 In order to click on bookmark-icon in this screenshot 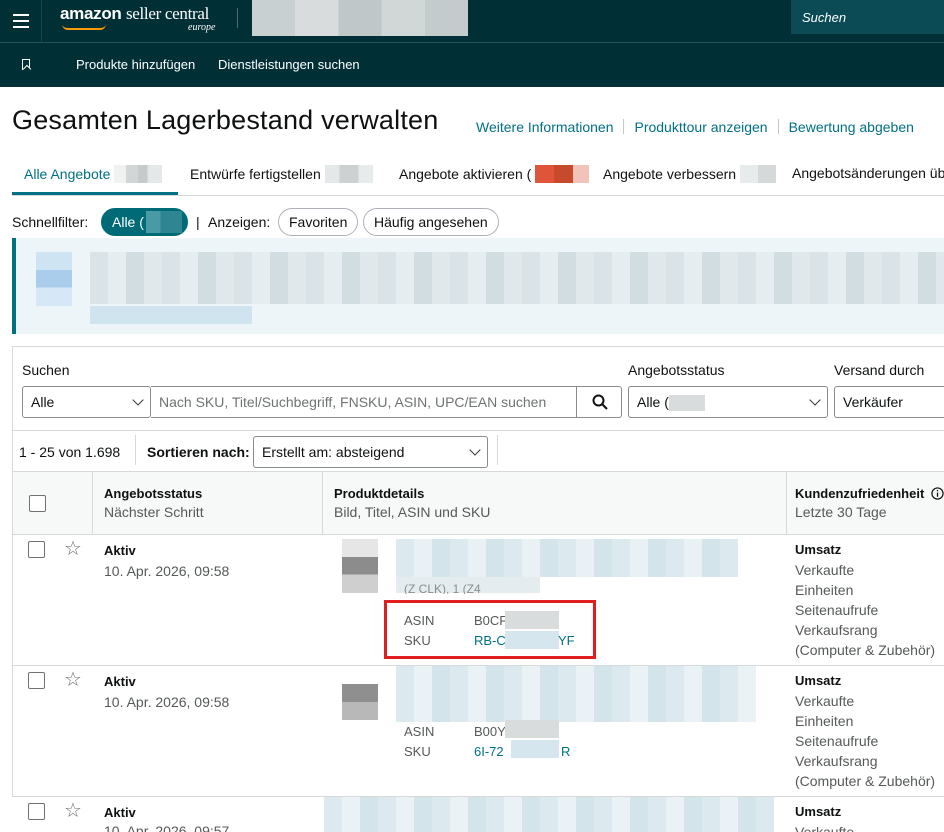, I will do `click(26, 64)`.